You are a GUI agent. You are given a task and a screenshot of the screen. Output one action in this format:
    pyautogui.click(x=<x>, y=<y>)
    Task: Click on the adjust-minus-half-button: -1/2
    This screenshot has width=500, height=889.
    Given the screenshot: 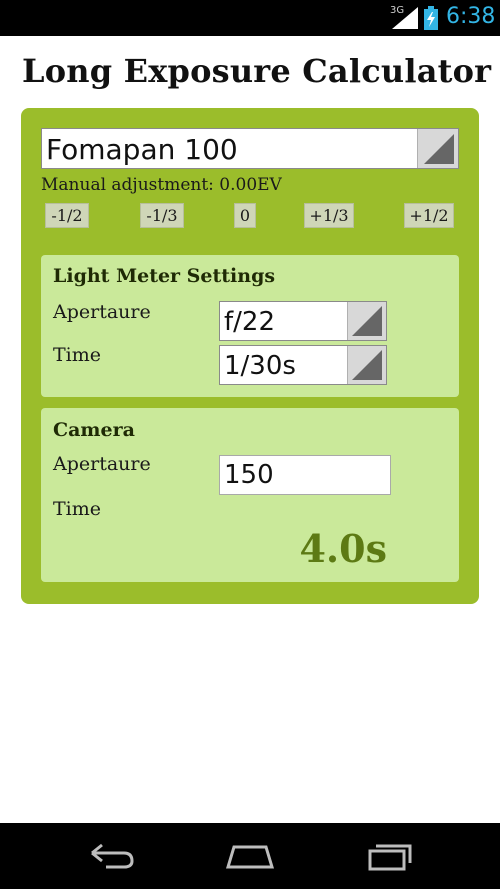 What is the action you would take?
    pyautogui.click(x=67, y=215)
    